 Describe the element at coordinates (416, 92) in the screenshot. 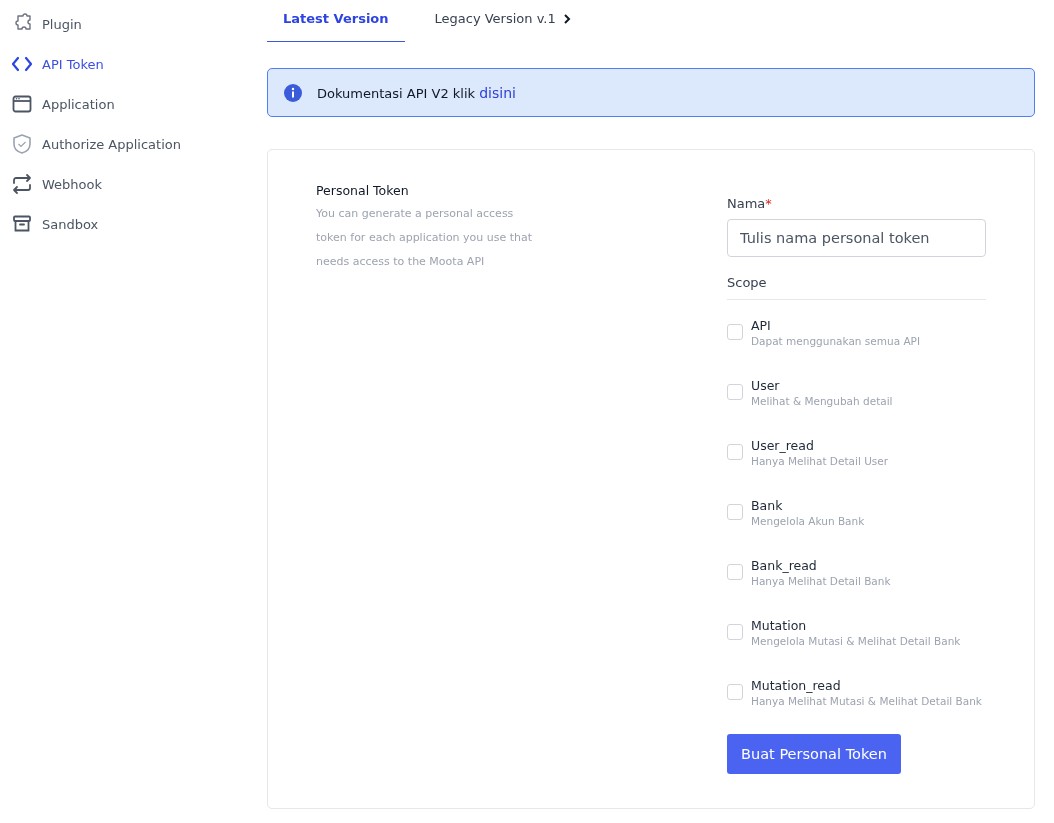

I see `alert-message: Dokumentasi API V2 klik disini` at that location.